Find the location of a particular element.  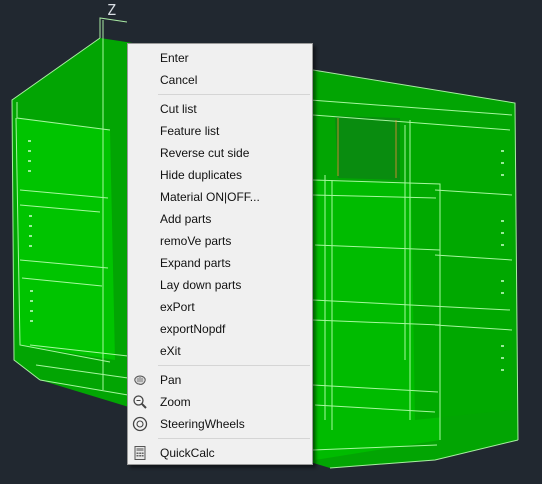

menu-item-remove-parts: remoVe parts is located at coordinates (220, 241).